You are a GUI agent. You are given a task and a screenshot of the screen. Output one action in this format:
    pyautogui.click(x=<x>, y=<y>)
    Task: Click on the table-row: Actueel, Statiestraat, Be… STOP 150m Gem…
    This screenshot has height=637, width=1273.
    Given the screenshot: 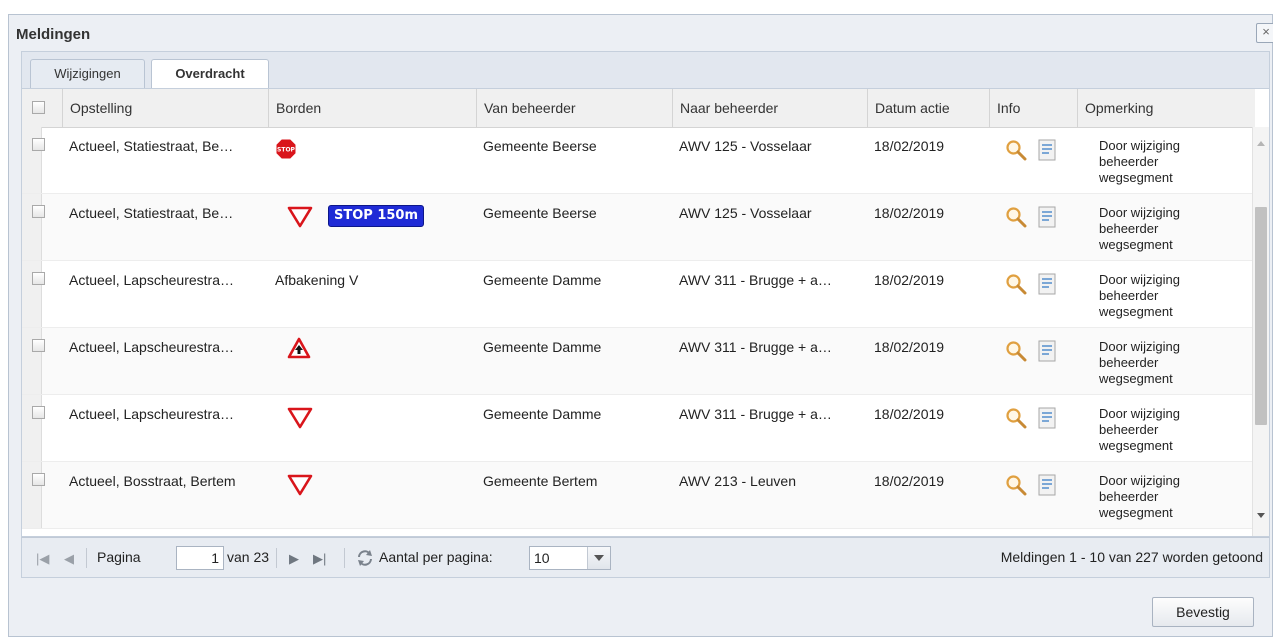 What is the action you would take?
    pyautogui.click(x=638, y=227)
    